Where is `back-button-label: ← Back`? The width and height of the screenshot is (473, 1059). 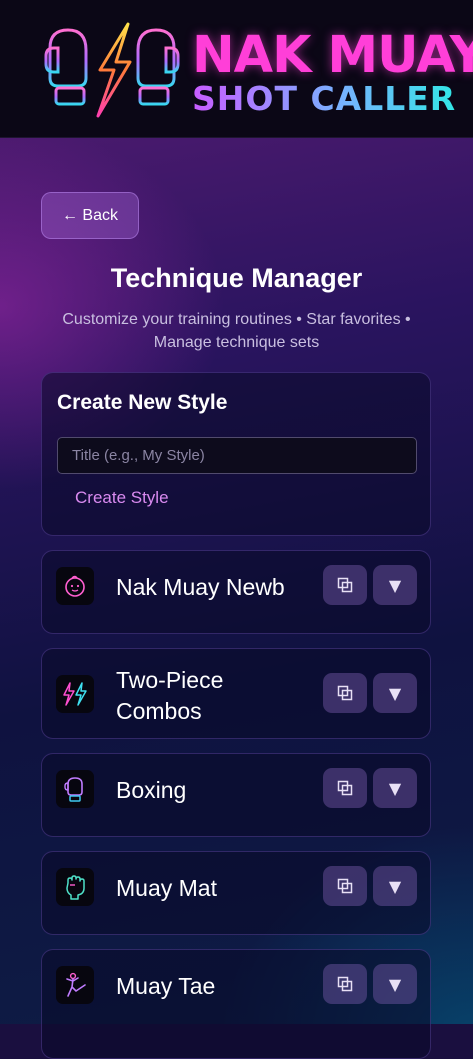 back-button-label: ← Back is located at coordinates (89, 215).